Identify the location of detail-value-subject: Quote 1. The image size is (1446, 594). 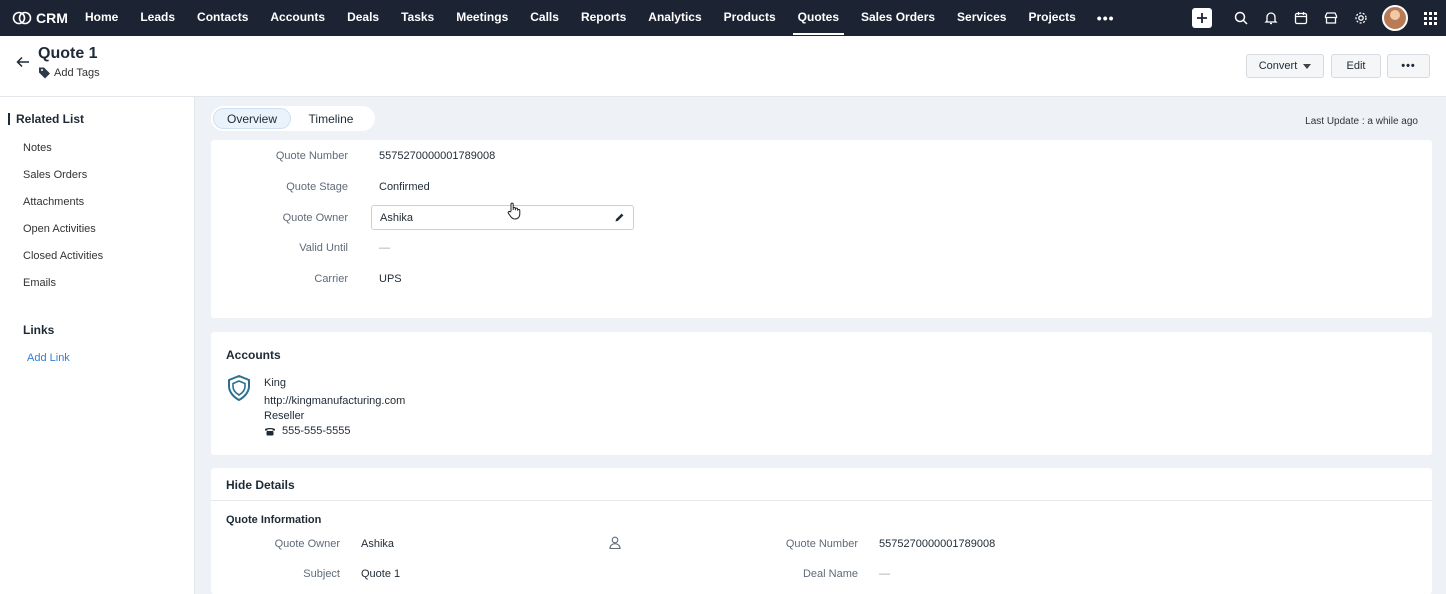
(380, 574).